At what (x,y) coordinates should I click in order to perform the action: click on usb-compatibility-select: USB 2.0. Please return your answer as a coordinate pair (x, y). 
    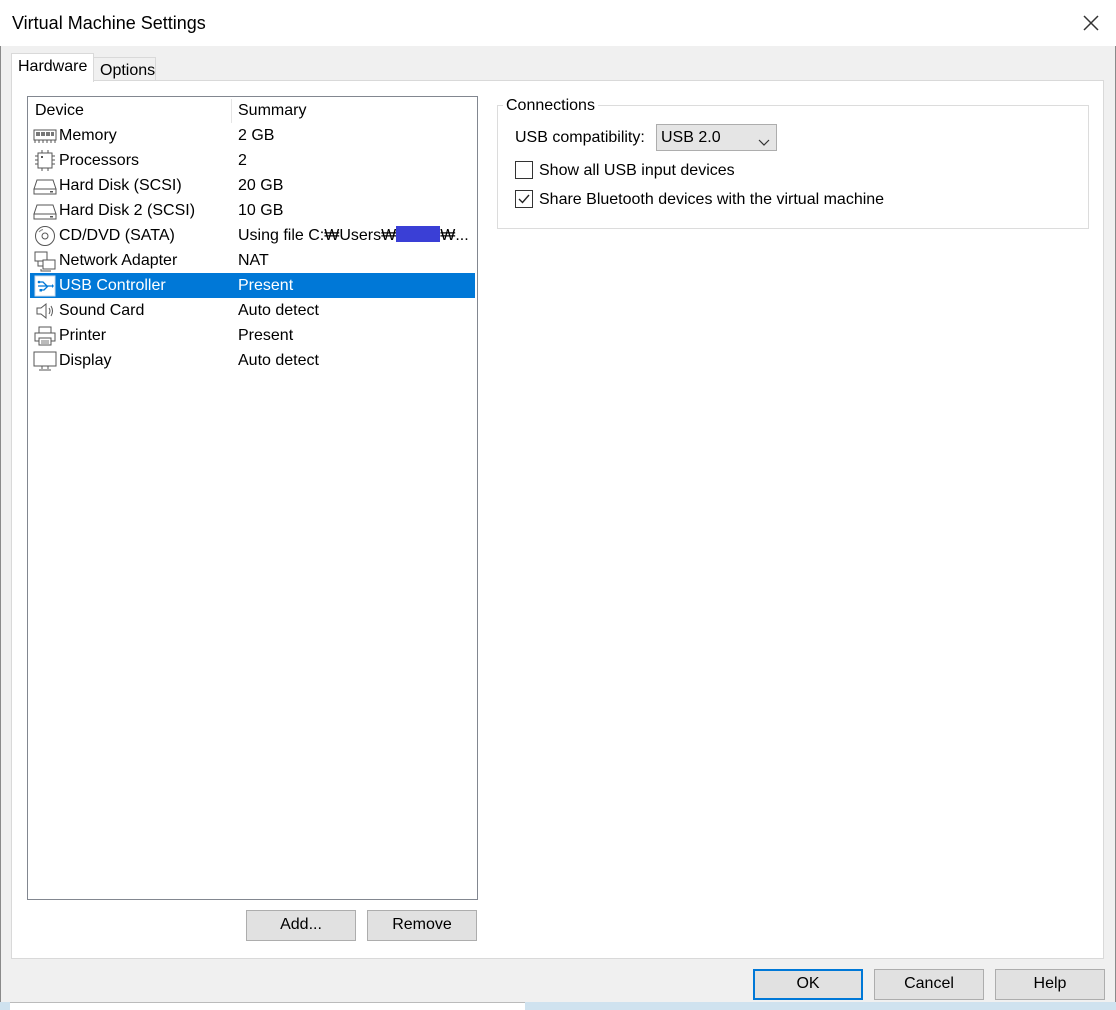
    Looking at the image, I should click on (716, 137).